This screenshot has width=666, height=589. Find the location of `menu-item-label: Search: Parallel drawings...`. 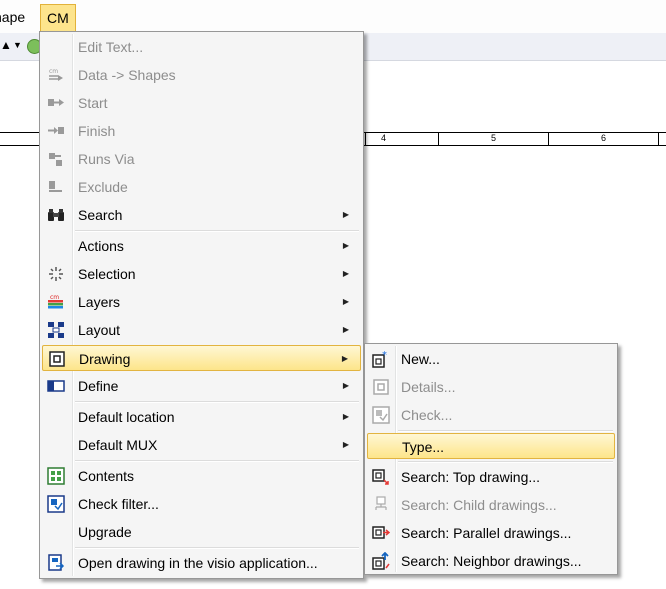

menu-item-label: Search: Parallel drawings... is located at coordinates (486, 533).